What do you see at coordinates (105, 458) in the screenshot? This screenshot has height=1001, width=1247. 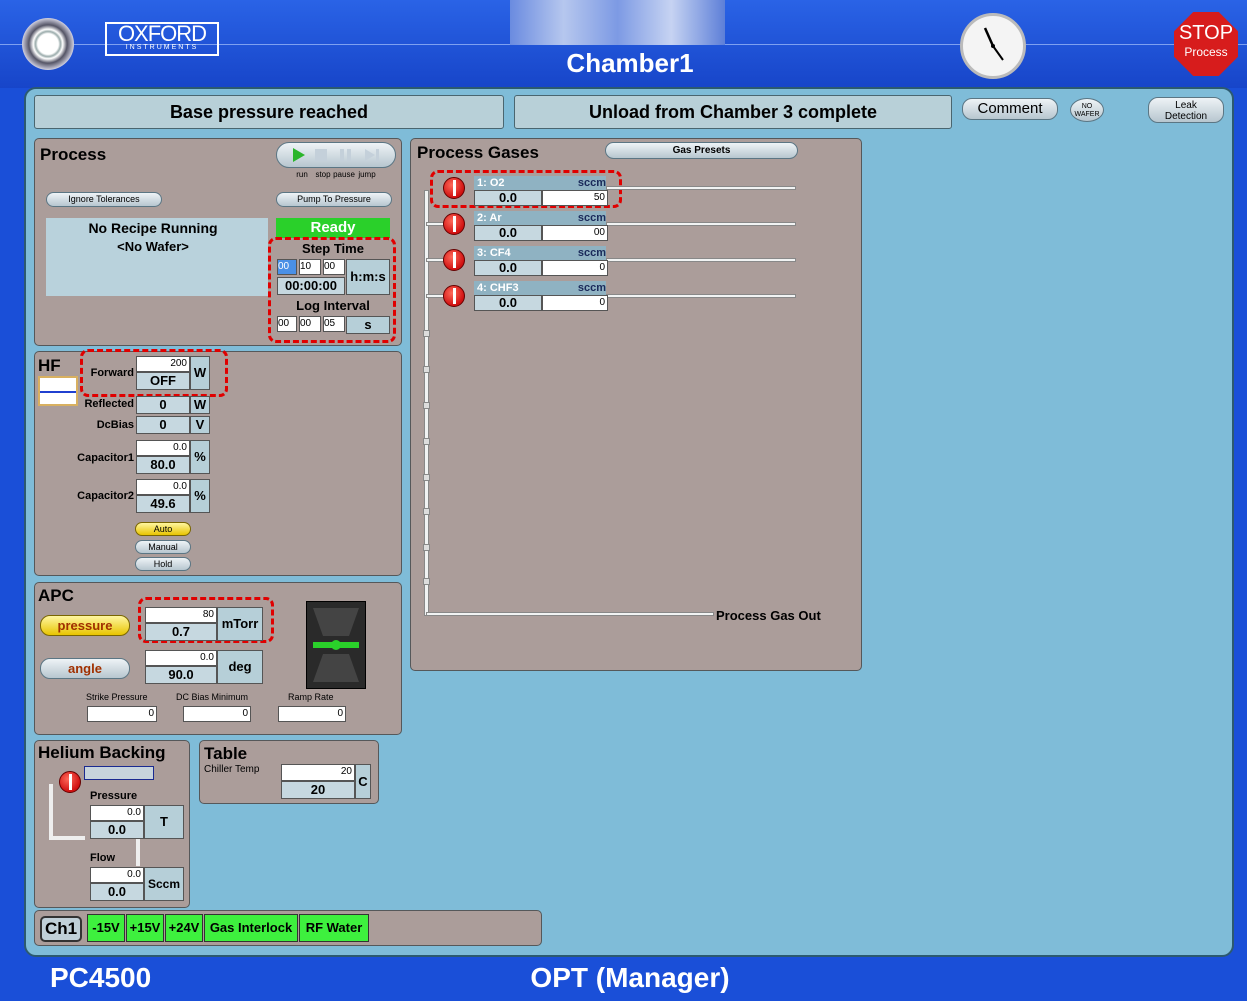 I see `capacitor1-label: Capacitor1` at bounding box center [105, 458].